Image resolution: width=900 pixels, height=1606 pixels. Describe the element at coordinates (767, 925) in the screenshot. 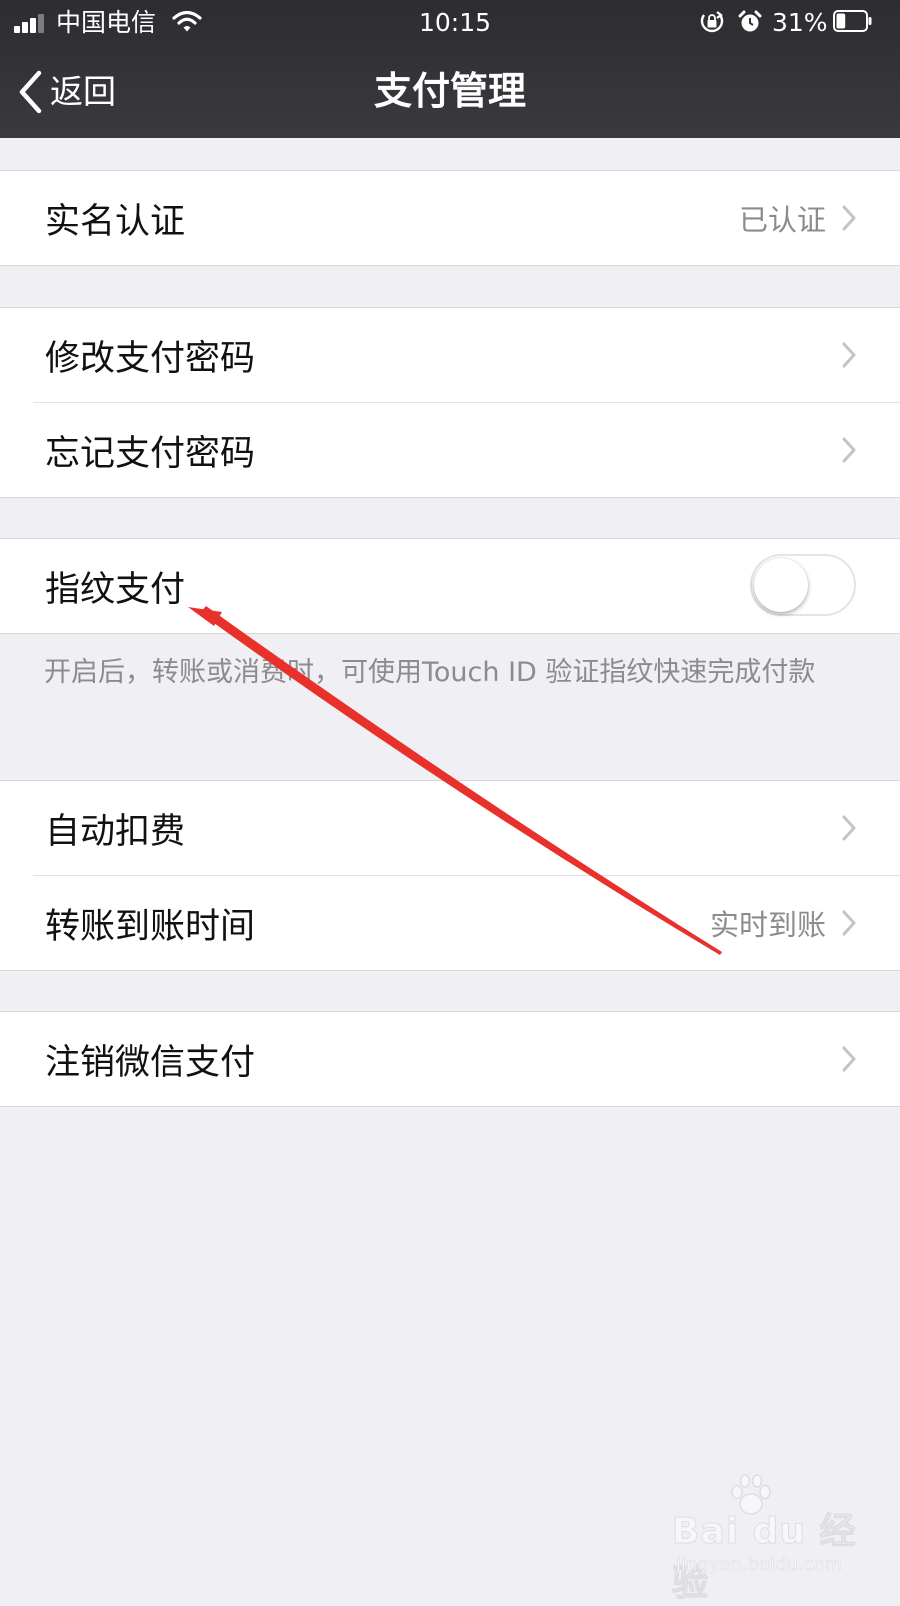

I see `list-item-value: 实时到账` at that location.